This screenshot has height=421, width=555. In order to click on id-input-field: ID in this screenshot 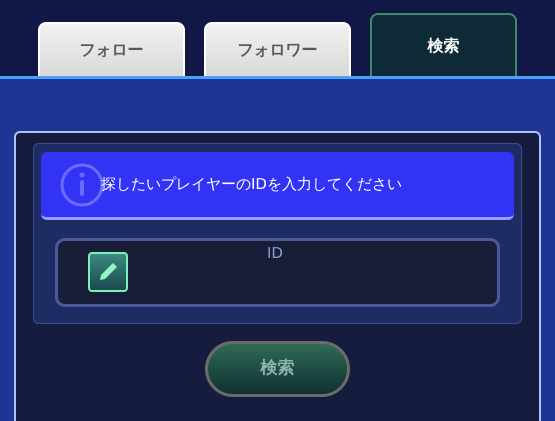, I will do `click(277, 272)`.